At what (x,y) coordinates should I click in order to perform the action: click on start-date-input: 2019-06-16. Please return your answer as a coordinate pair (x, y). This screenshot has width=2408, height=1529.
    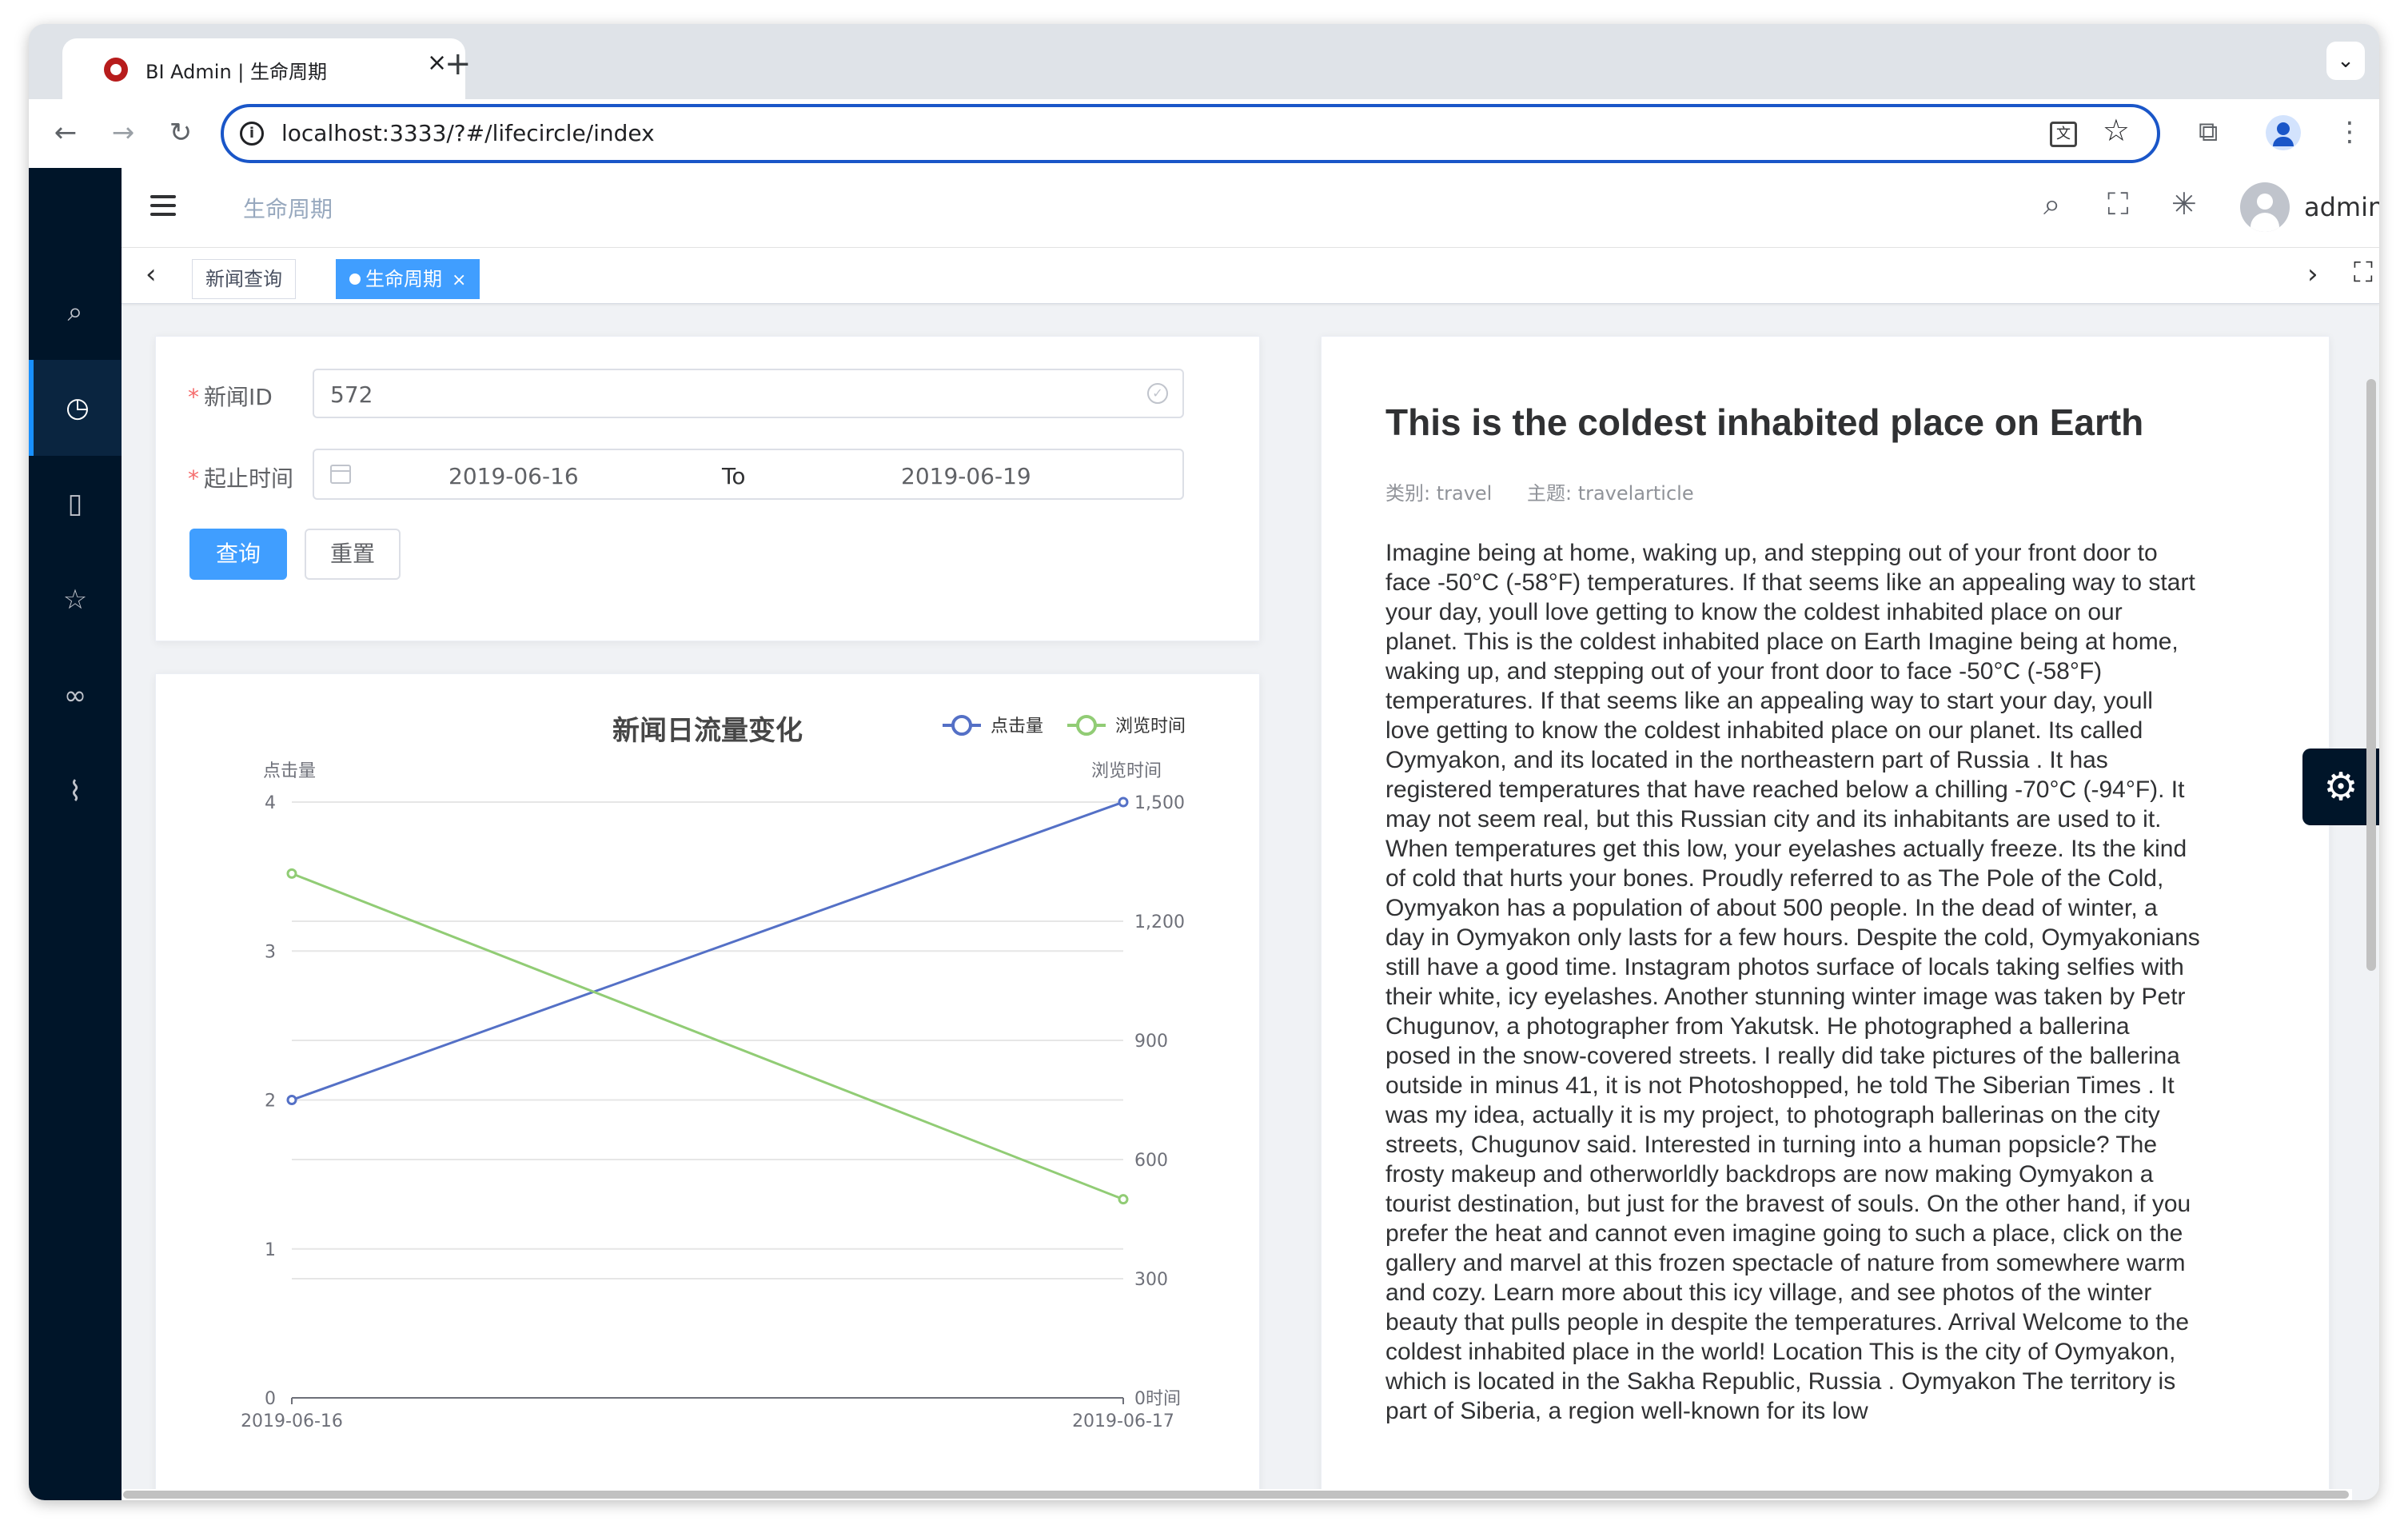
    Looking at the image, I should click on (514, 476).